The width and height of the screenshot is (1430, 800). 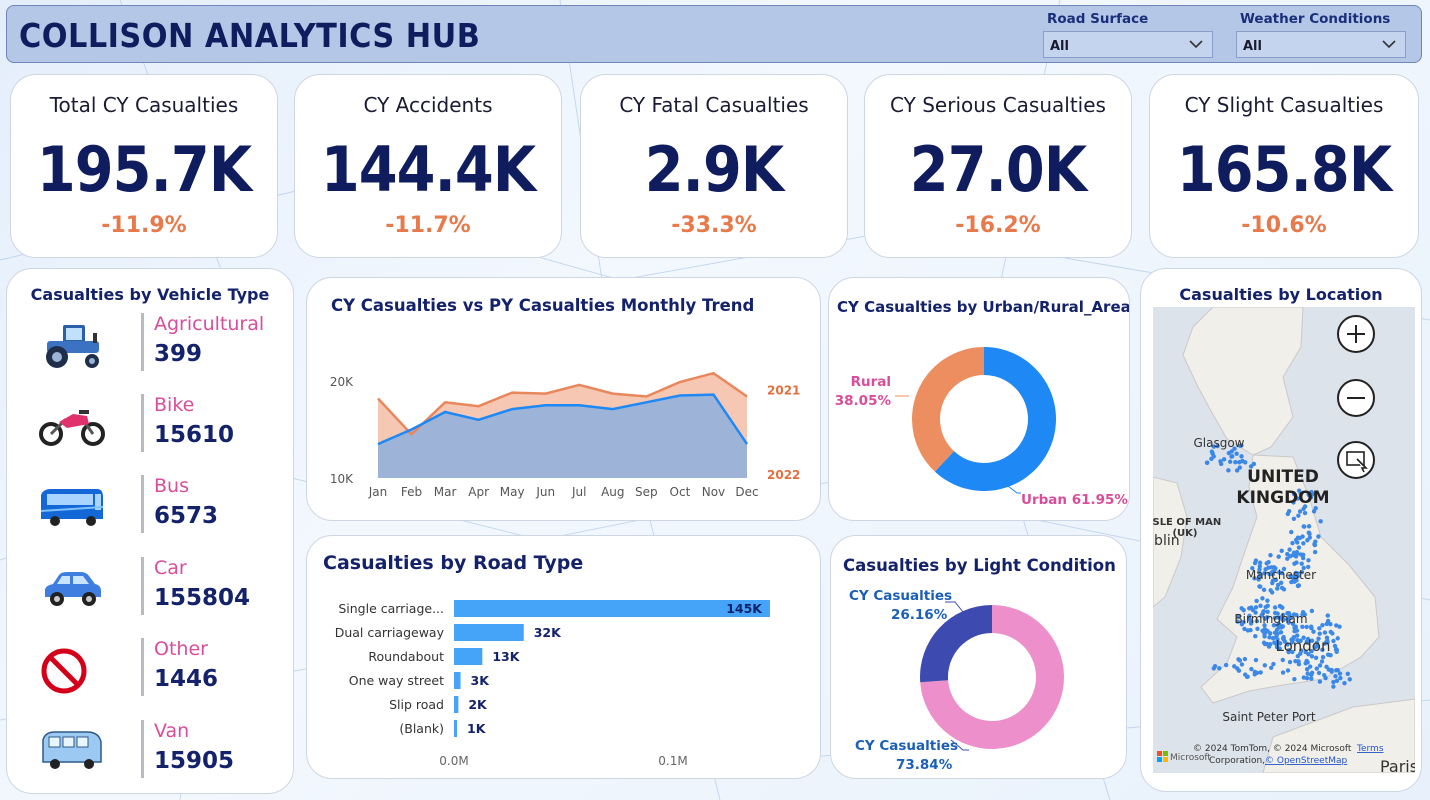 I want to click on zoom-out-button, so click(x=1356, y=398).